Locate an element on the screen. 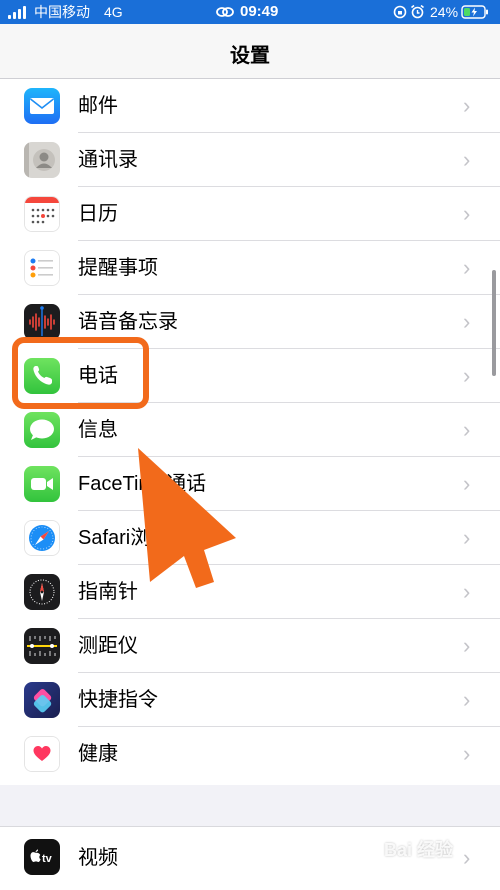 This screenshot has width=500, height=890. voice-memos-icon is located at coordinates (42, 322).